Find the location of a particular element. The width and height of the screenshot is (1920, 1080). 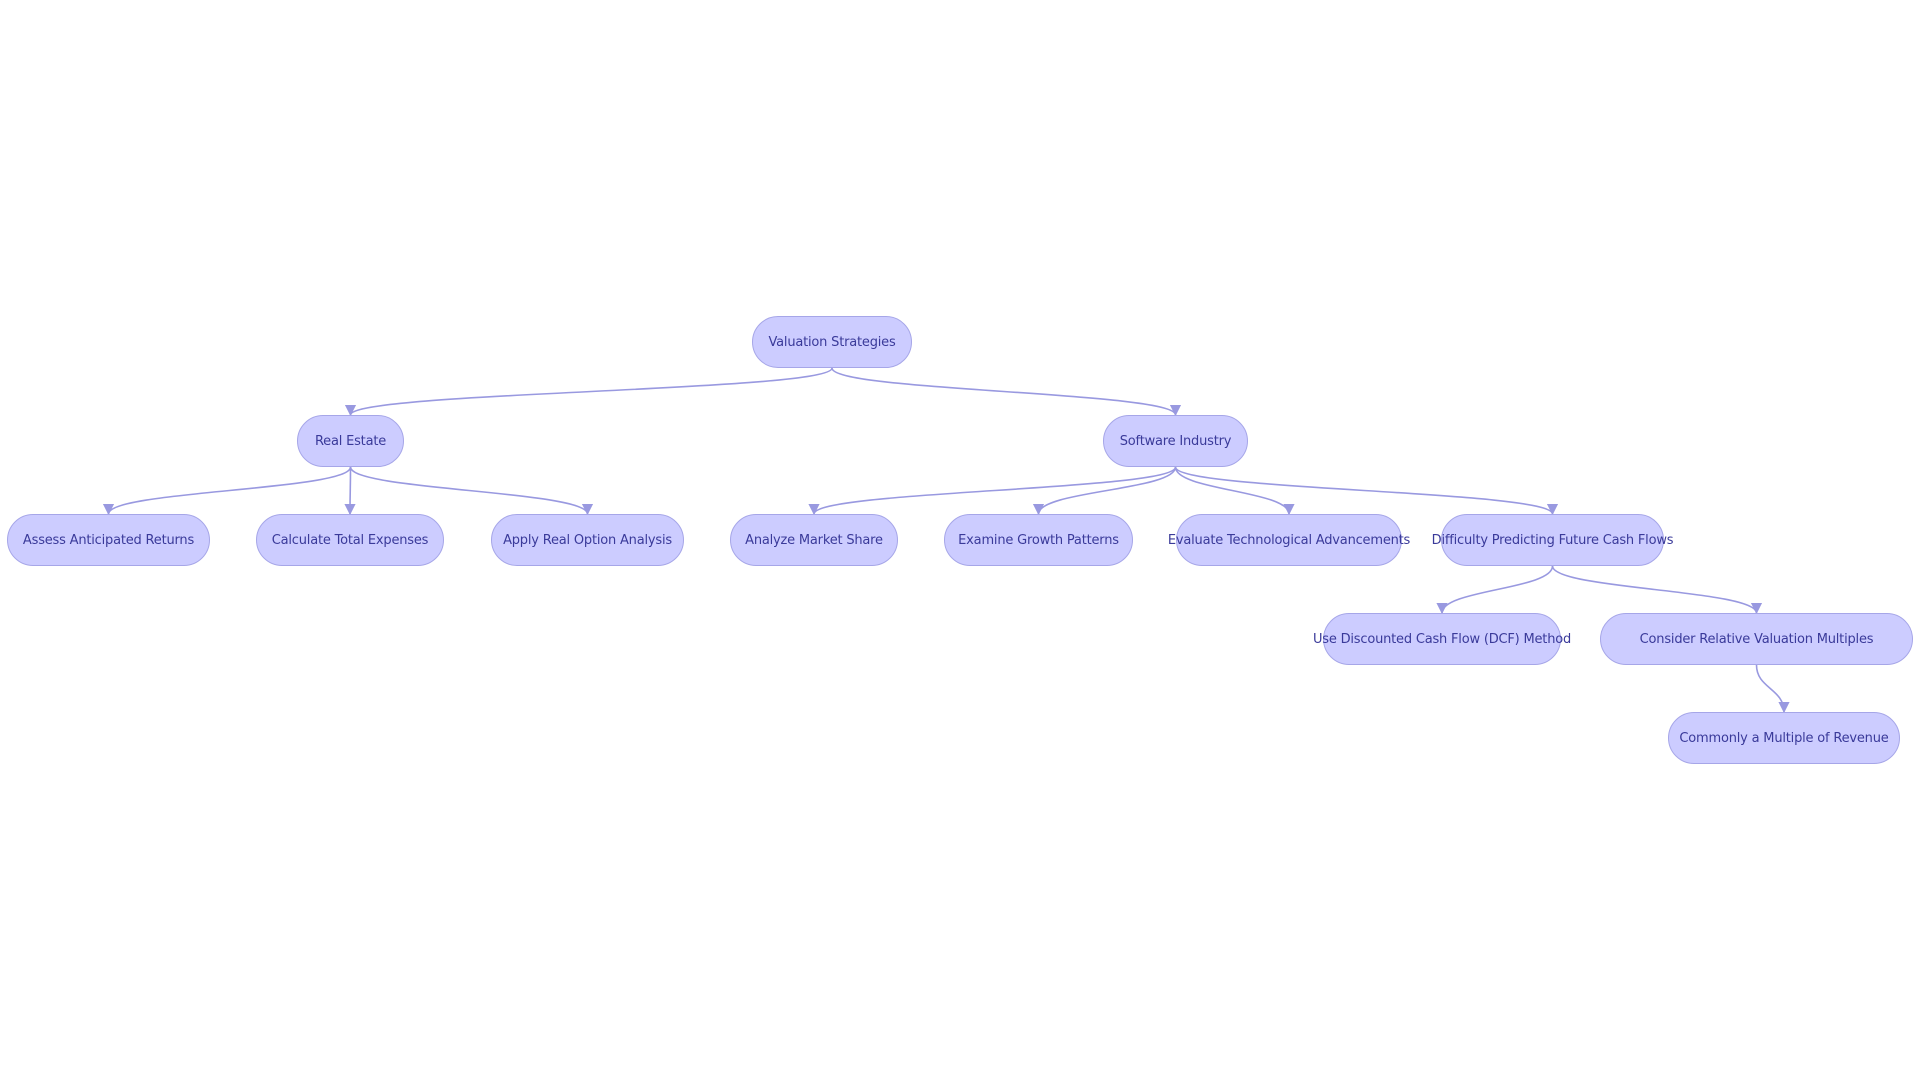

node-software-industry: Software Industry is located at coordinates (1175, 441).